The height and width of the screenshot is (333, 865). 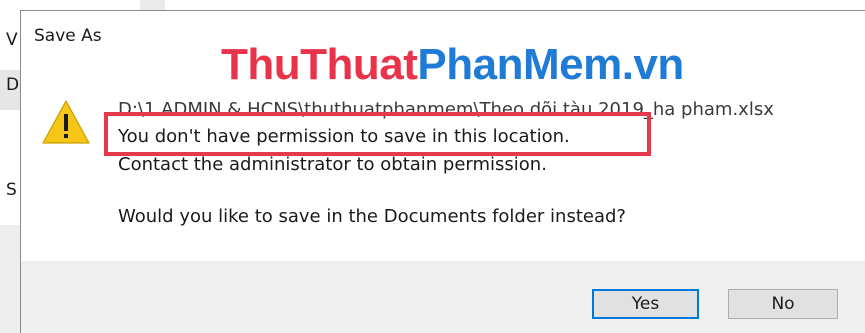 What do you see at coordinates (12, 40) in the screenshot?
I see `background-text: V` at bounding box center [12, 40].